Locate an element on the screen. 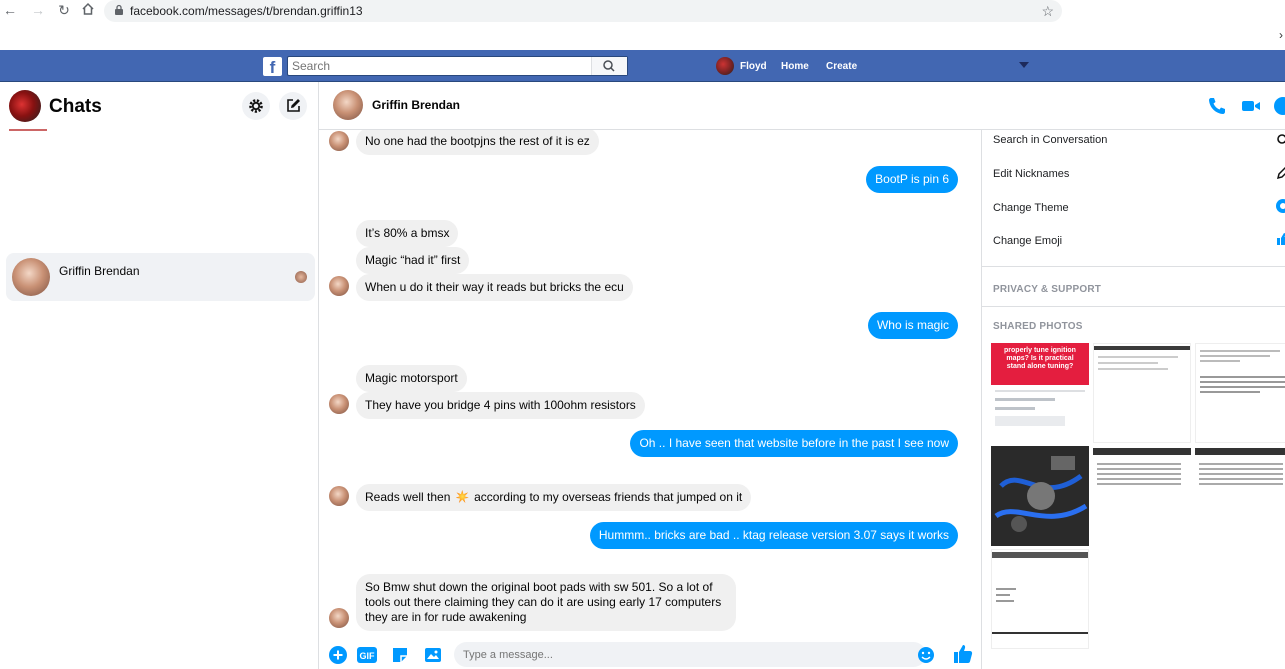 This screenshot has height=669, width=1285. change-theme: Change Theme is located at coordinates (1031, 208).